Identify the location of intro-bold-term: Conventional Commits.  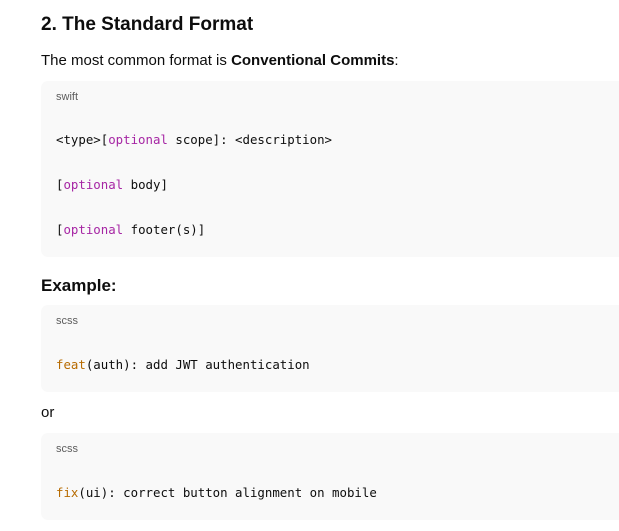
(313, 60).